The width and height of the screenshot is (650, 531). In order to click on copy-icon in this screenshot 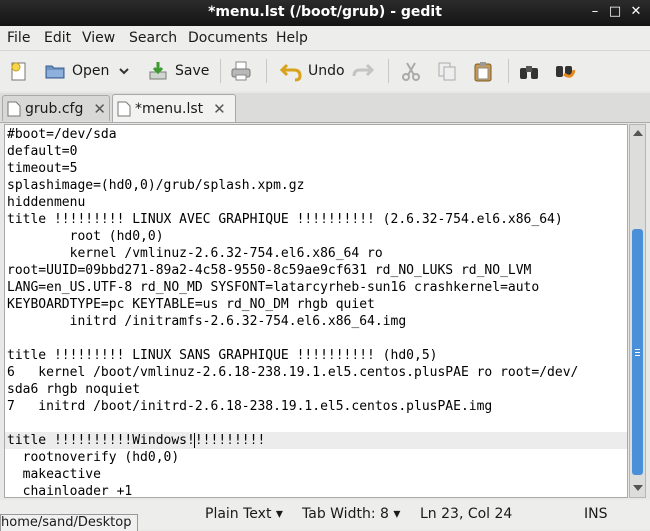, I will do `click(447, 71)`.